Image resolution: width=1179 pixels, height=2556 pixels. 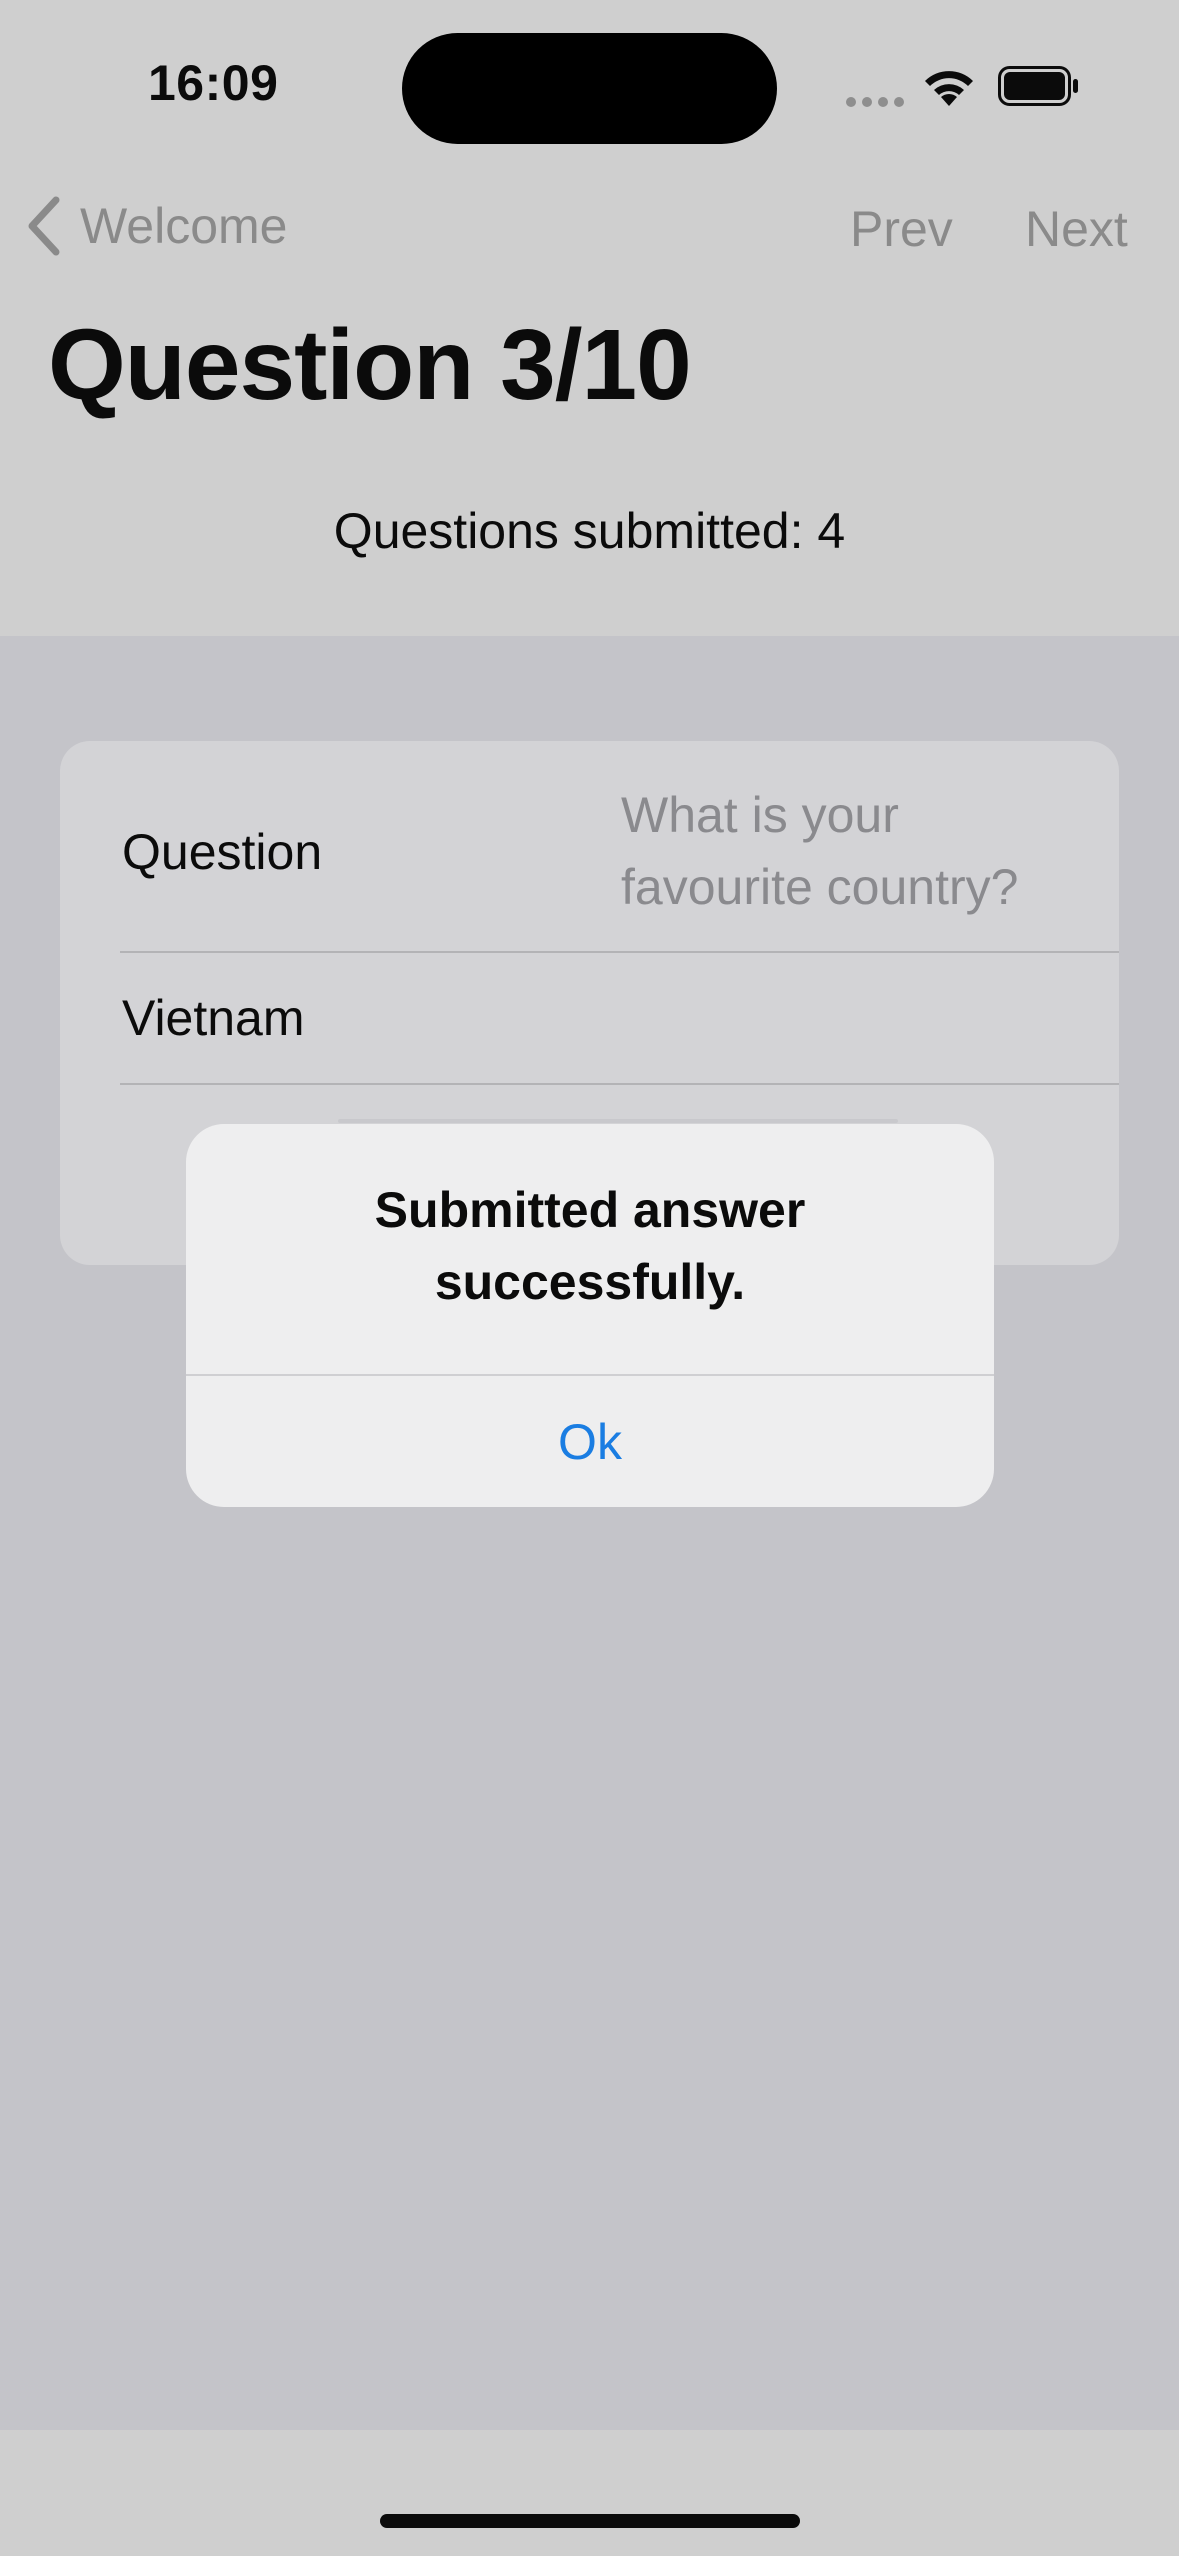 I want to click on battery-icon, so click(x=1038, y=86).